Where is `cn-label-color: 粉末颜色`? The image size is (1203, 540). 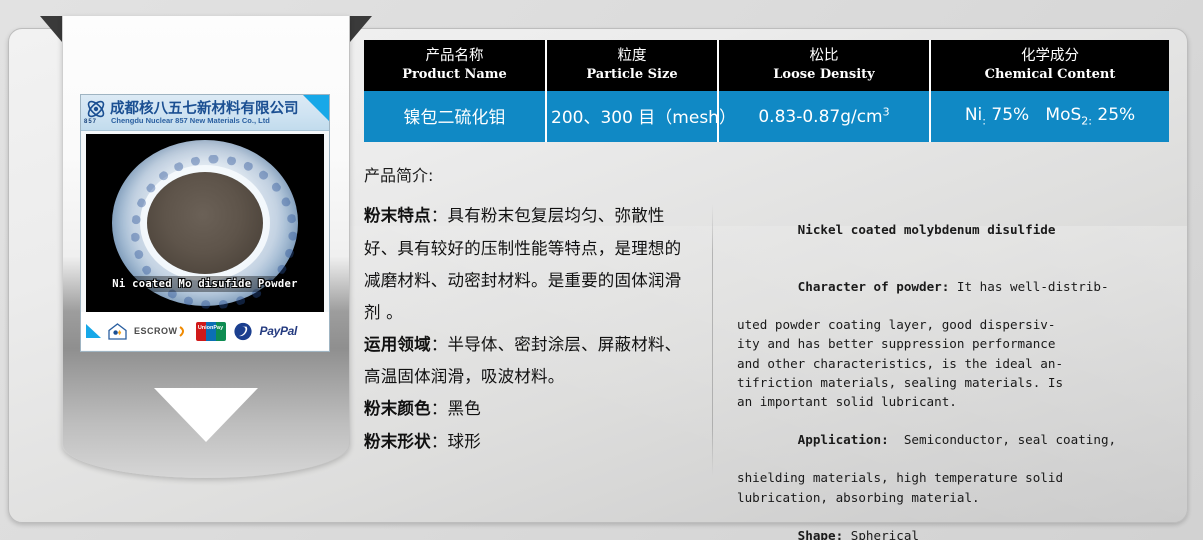 cn-label-color: 粉末颜色 is located at coordinates (397, 409).